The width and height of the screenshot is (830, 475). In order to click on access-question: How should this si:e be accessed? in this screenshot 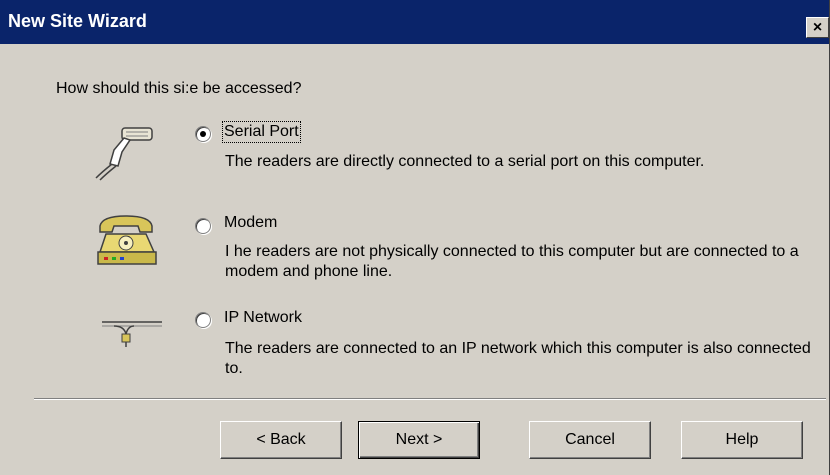, I will do `click(179, 88)`.